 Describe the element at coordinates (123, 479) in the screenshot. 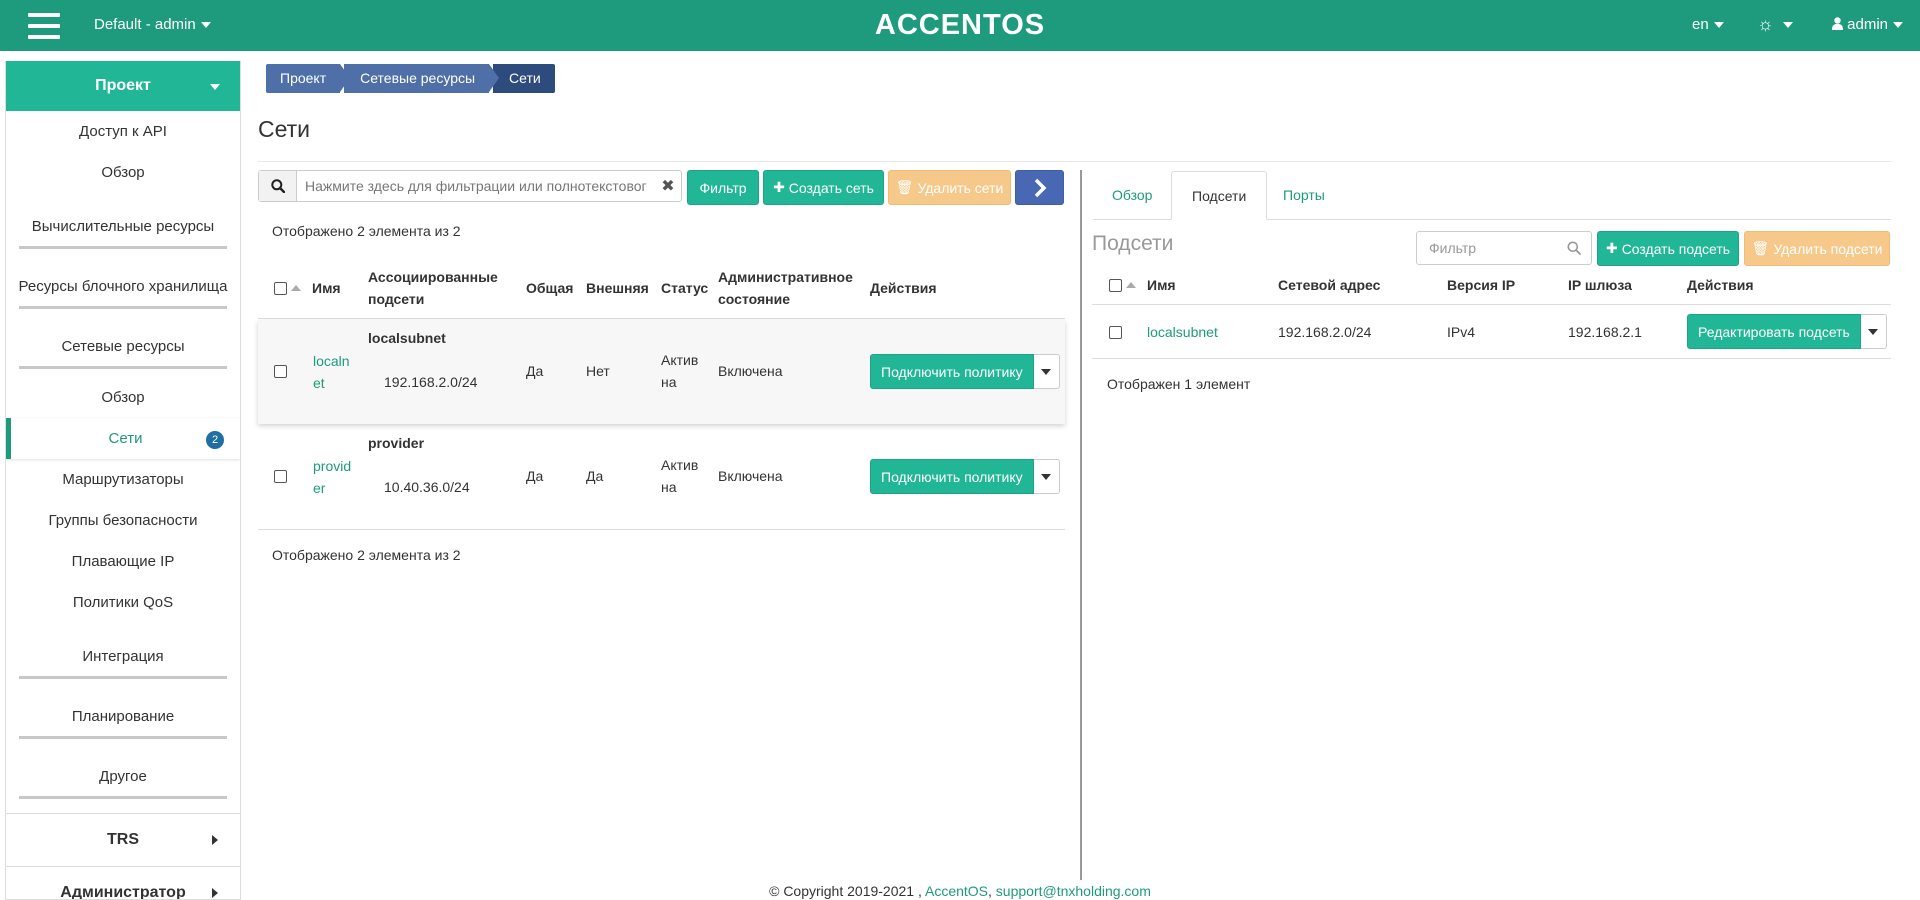

I see `sidebar-item-routers: Маршрутизаторы` at that location.